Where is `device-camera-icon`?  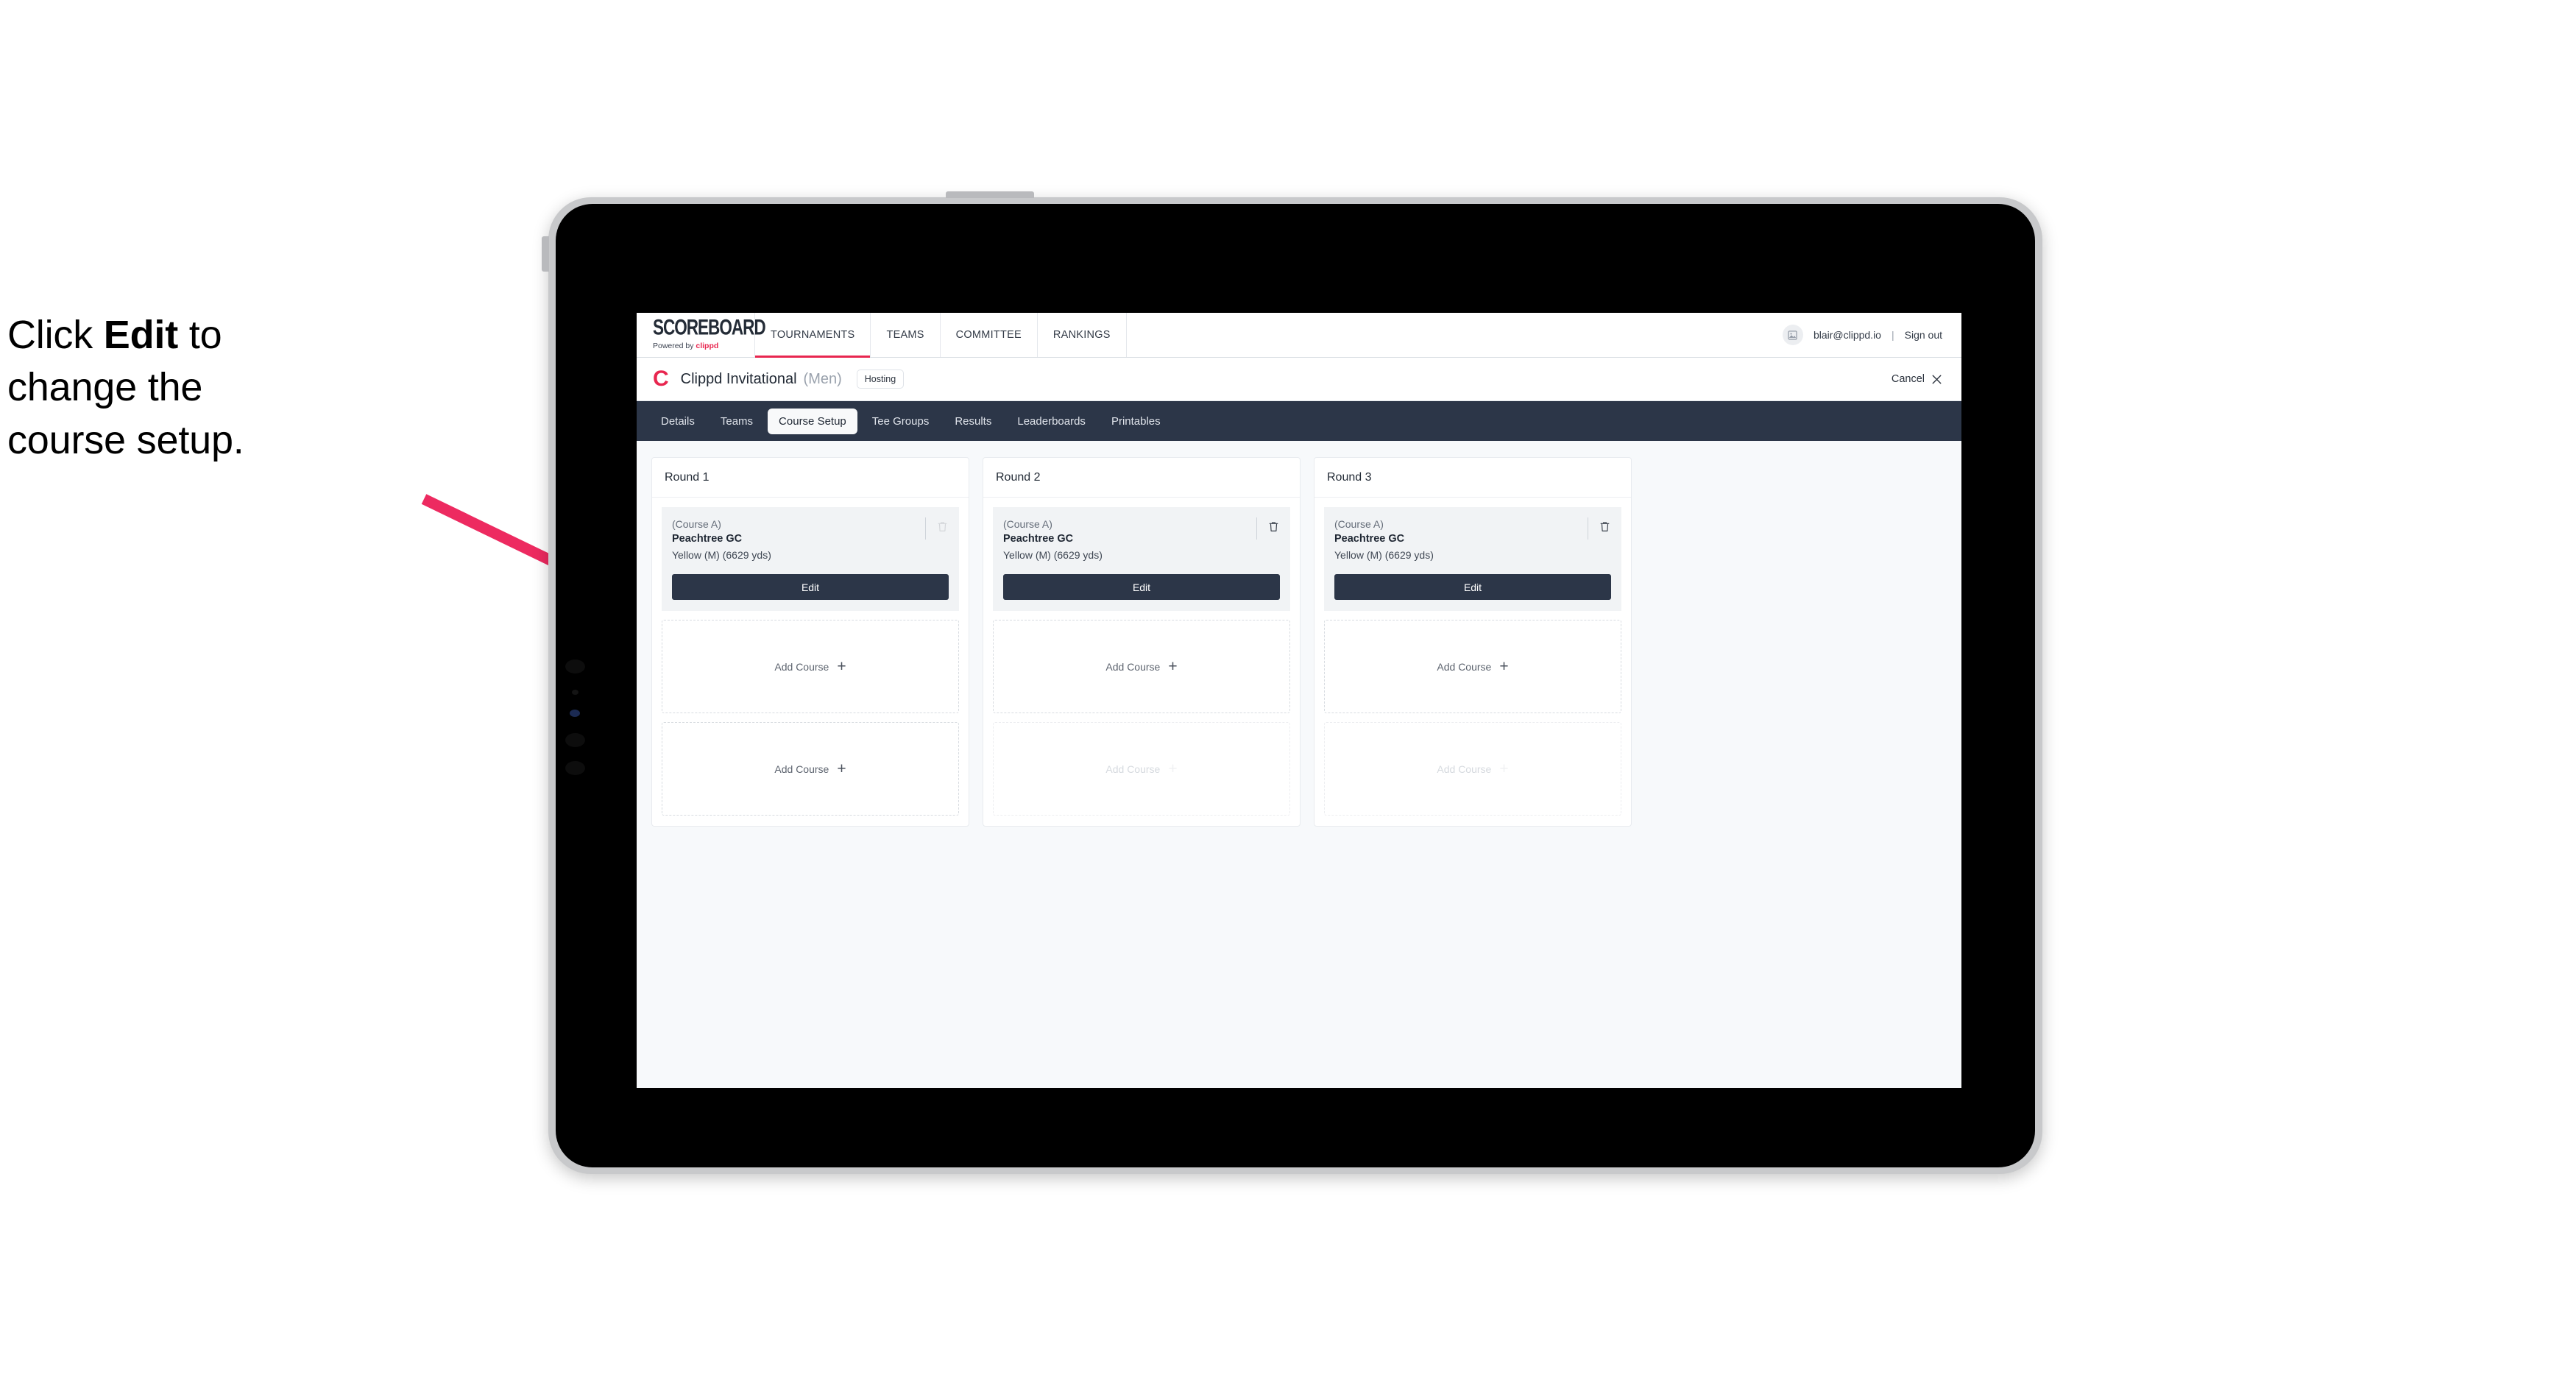
device-camera-icon is located at coordinates (575, 713).